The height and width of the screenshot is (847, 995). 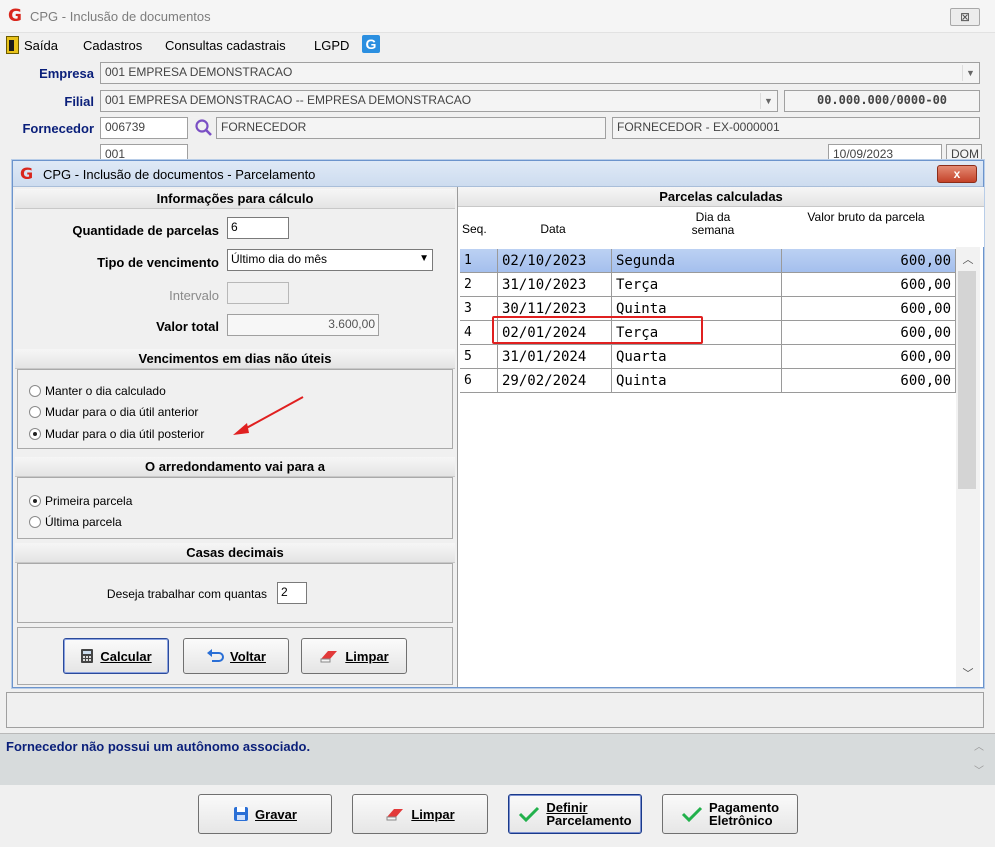 What do you see at coordinates (555, 285) in the screenshot?
I see `cell-data: 31/10/2023` at bounding box center [555, 285].